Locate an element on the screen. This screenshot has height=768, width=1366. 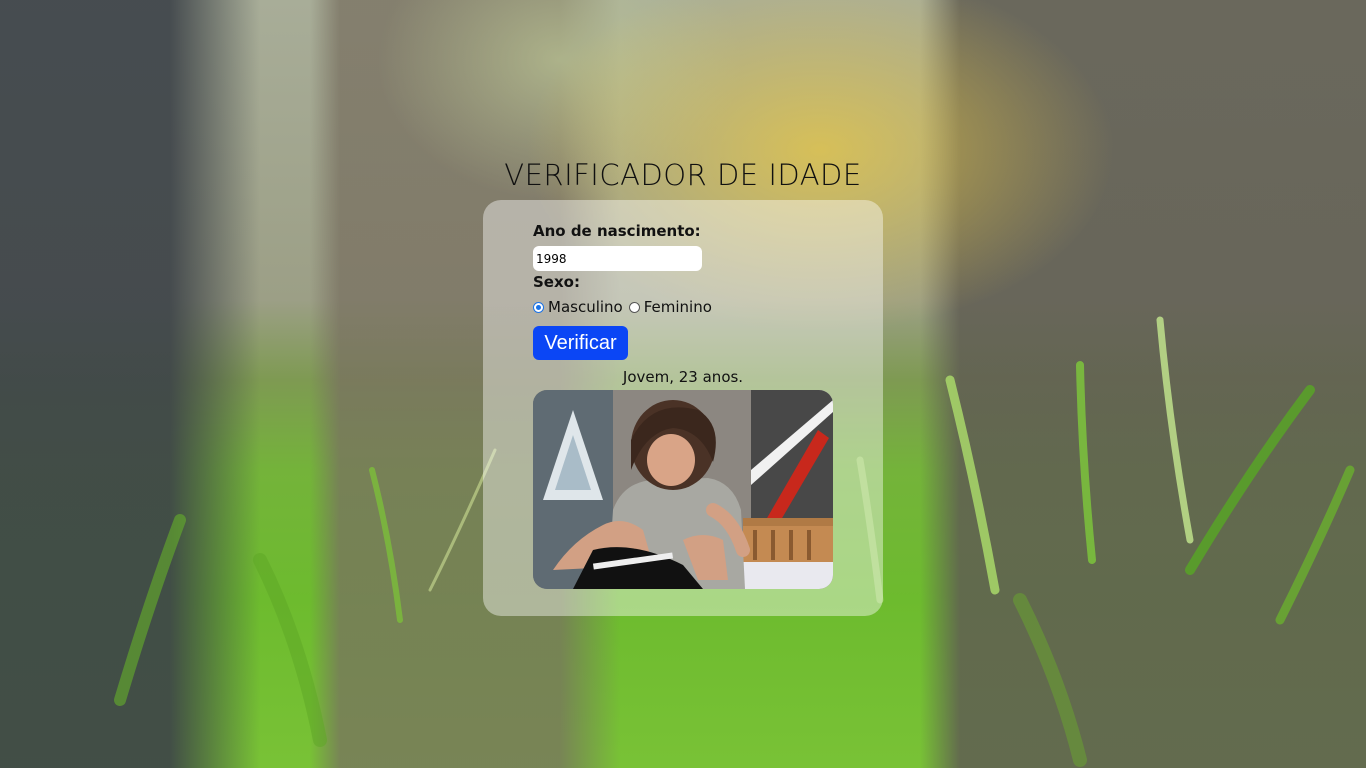
birth-year-label: Ano de nascimento: is located at coordinates (617, 231).